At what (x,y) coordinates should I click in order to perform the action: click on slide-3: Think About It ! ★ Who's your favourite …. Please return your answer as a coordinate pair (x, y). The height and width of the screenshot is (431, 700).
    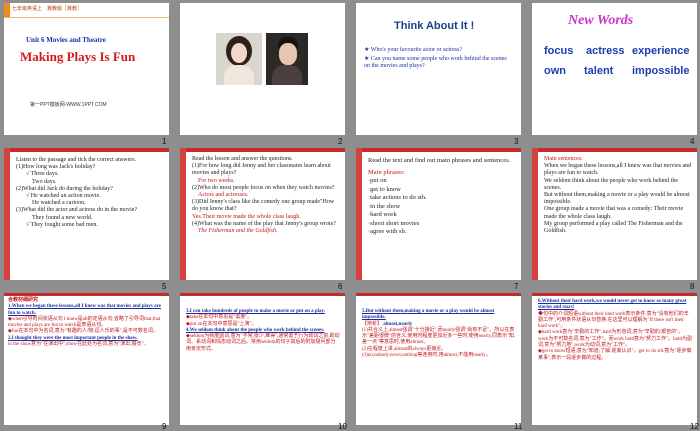
    Looking at the image, I should click on (438, 69).